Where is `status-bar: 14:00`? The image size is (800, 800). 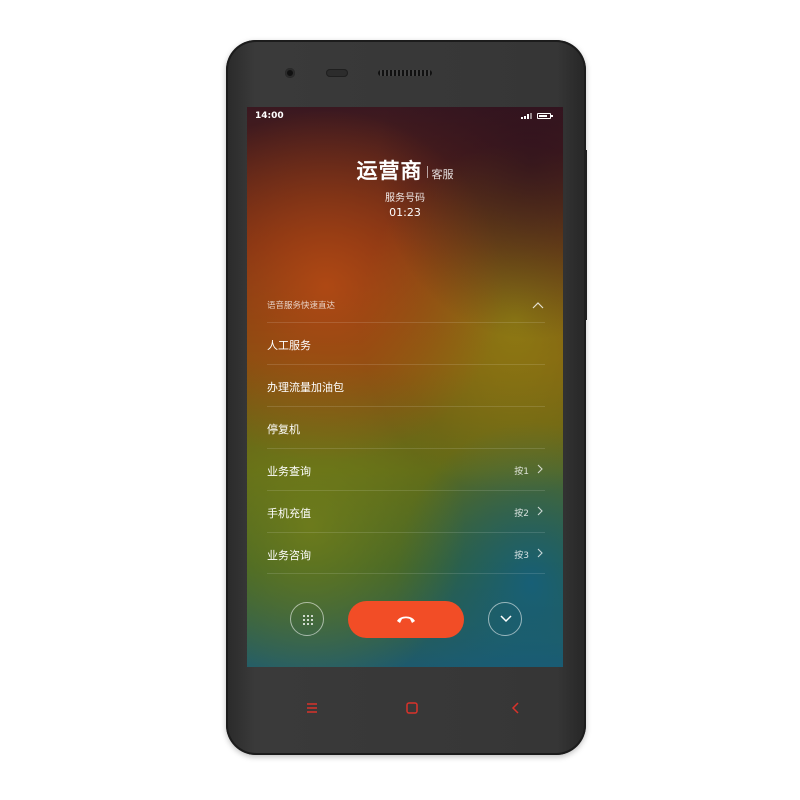 status-bar: 14:00 is located at coordinates (405, 116).